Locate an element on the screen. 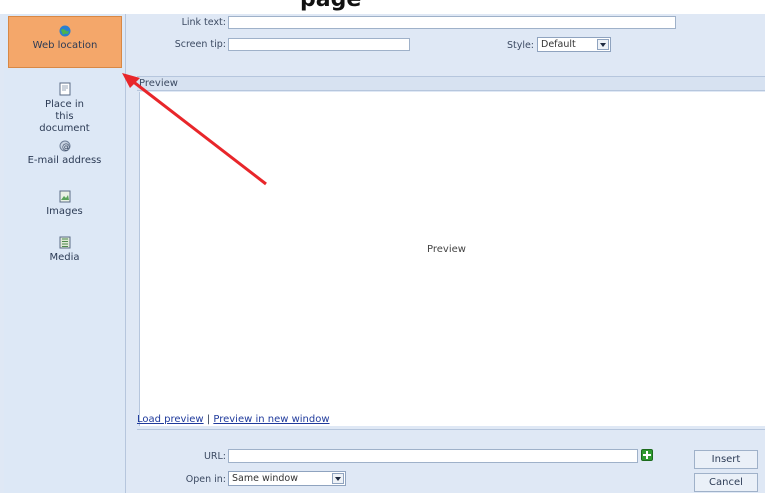 The height and width of the screenshot is (493, 765). page-heading-cropped: page is located at coordinates (382, 7).